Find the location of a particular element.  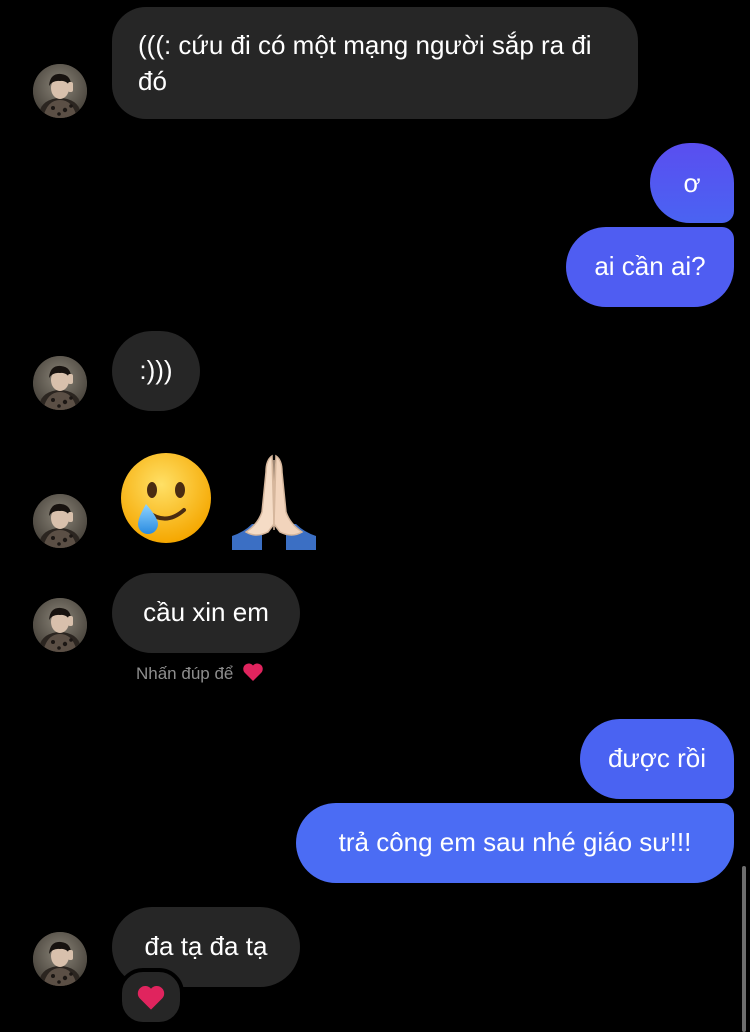

message-text: ai cần ai? is located at coordinates (650, 266).